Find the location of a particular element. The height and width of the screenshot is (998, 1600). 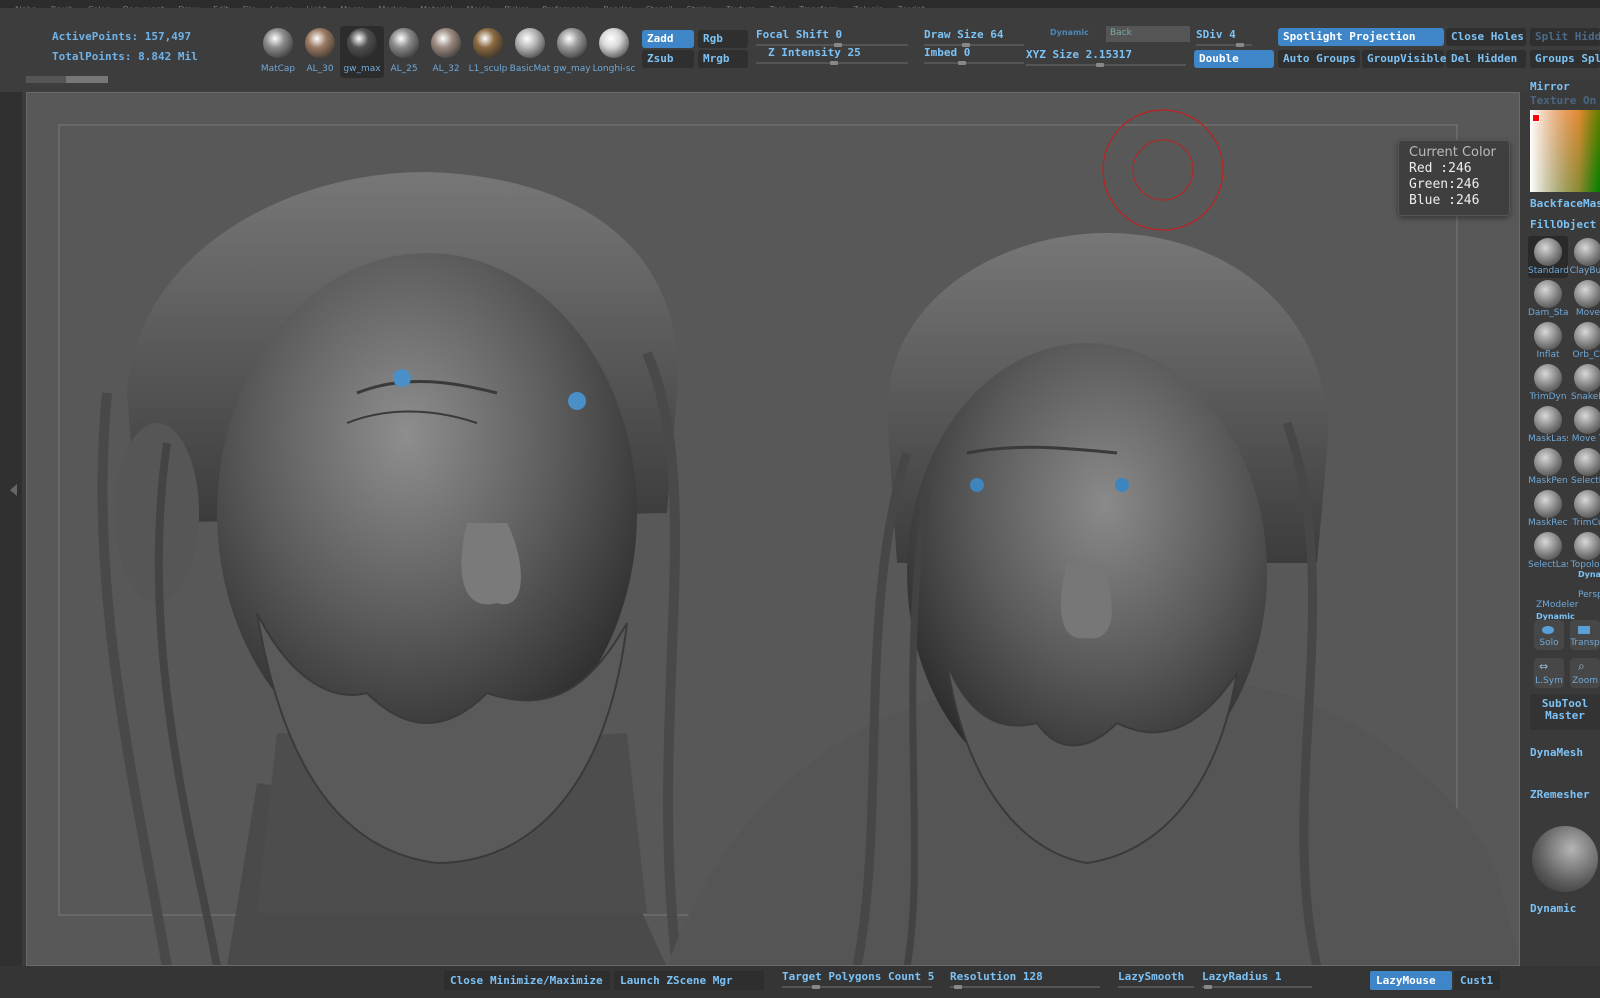

target-polygons-track is located at coordinates (857, 987).